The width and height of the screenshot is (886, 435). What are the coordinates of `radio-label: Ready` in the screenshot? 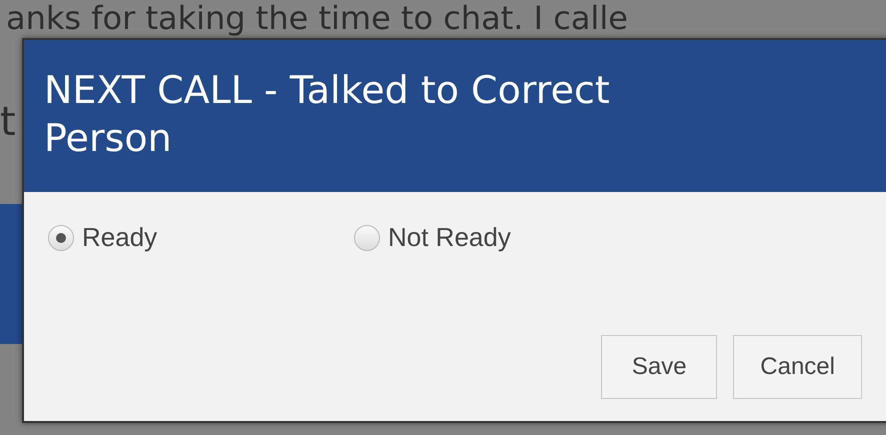 It's located at (120, 237).